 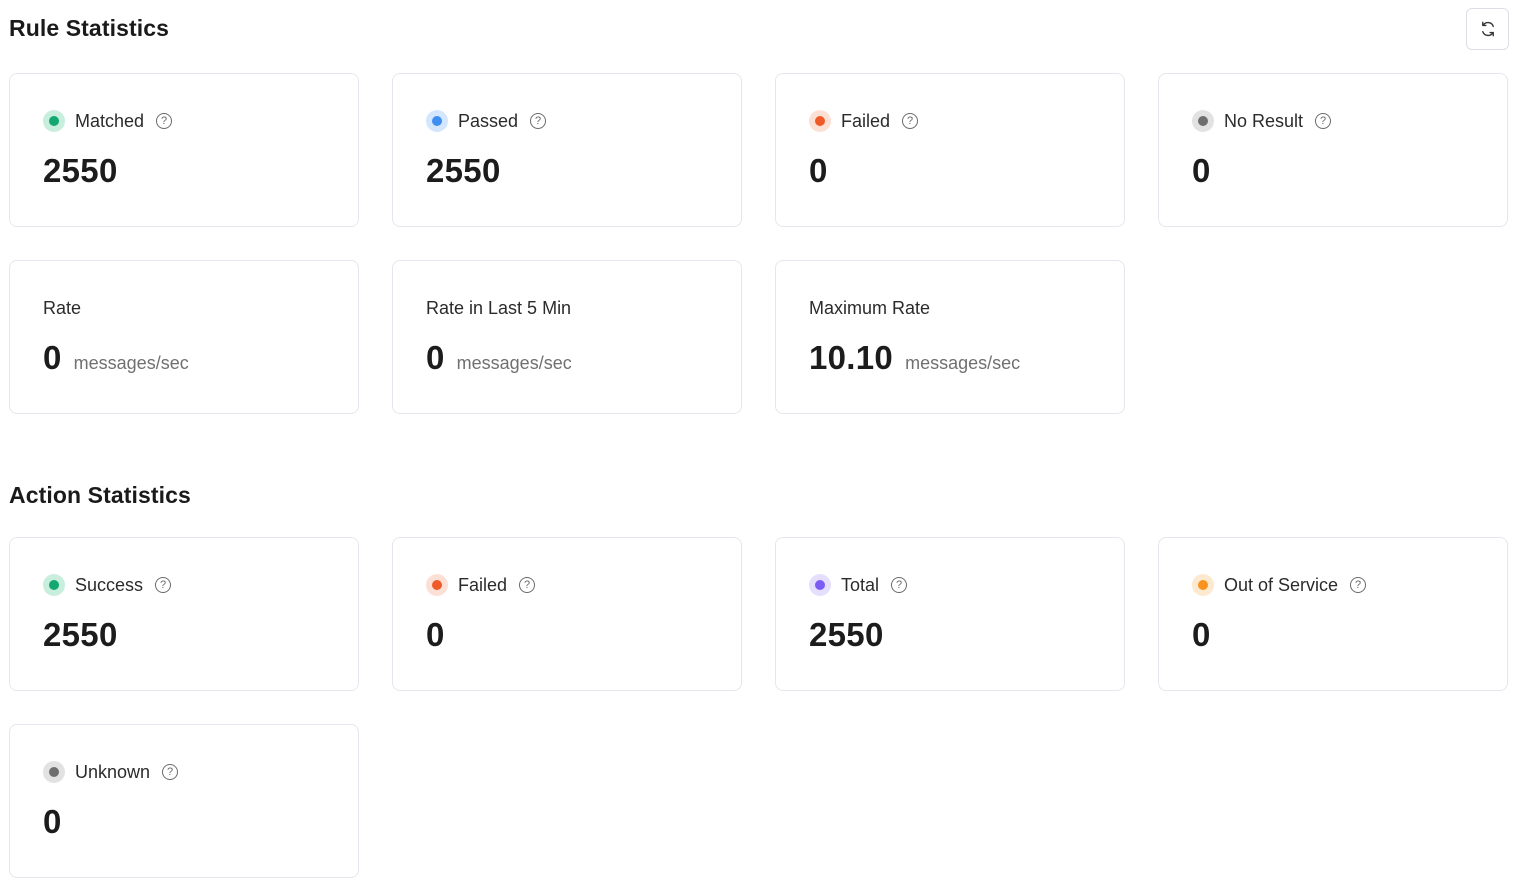 I want to click on refresh-button, so click(x=1487, y=29).